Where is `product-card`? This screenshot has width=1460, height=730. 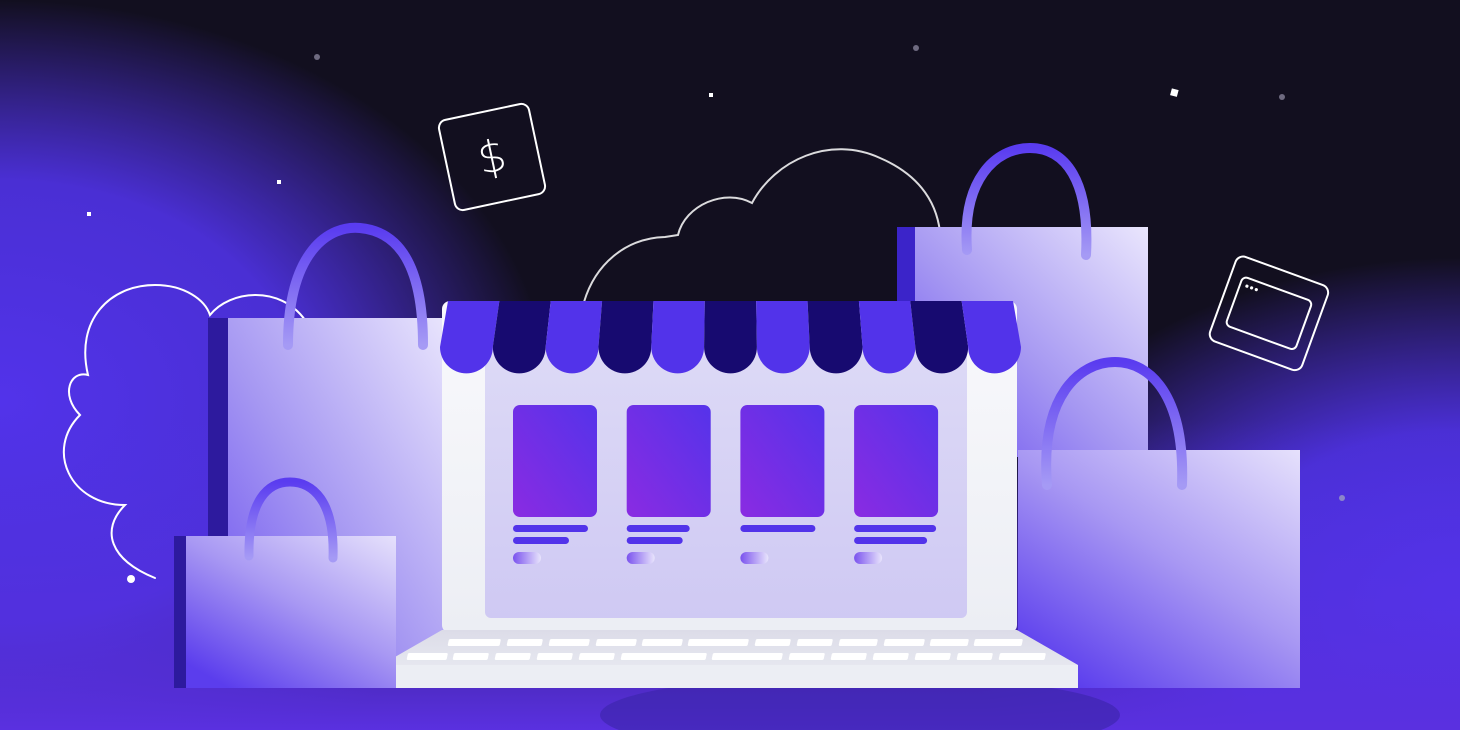
product-card is located at coordinates (896, 484).